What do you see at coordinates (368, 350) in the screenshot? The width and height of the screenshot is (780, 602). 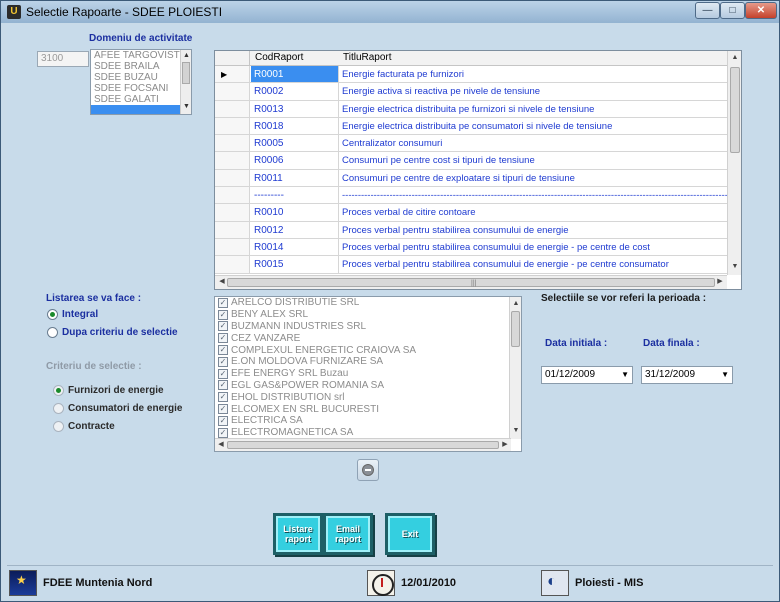 I see `supplier-list-item: ✓ COMPLEXUL ENERGETIC CRAIOVA SA` at bounding box center [368, 350].